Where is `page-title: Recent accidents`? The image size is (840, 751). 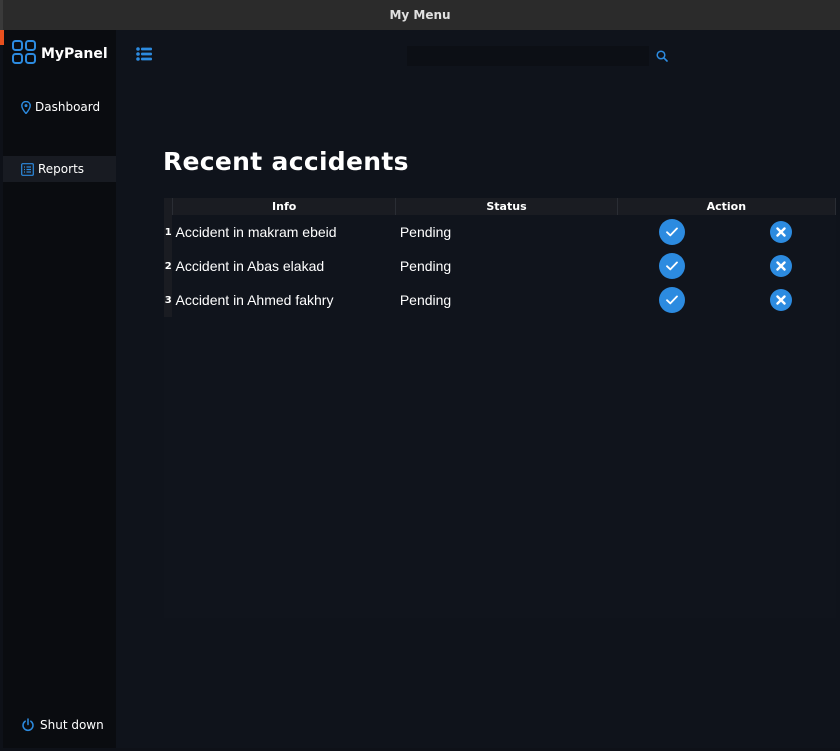
page-title: Recent accidents is located at coordinates (286, 161).